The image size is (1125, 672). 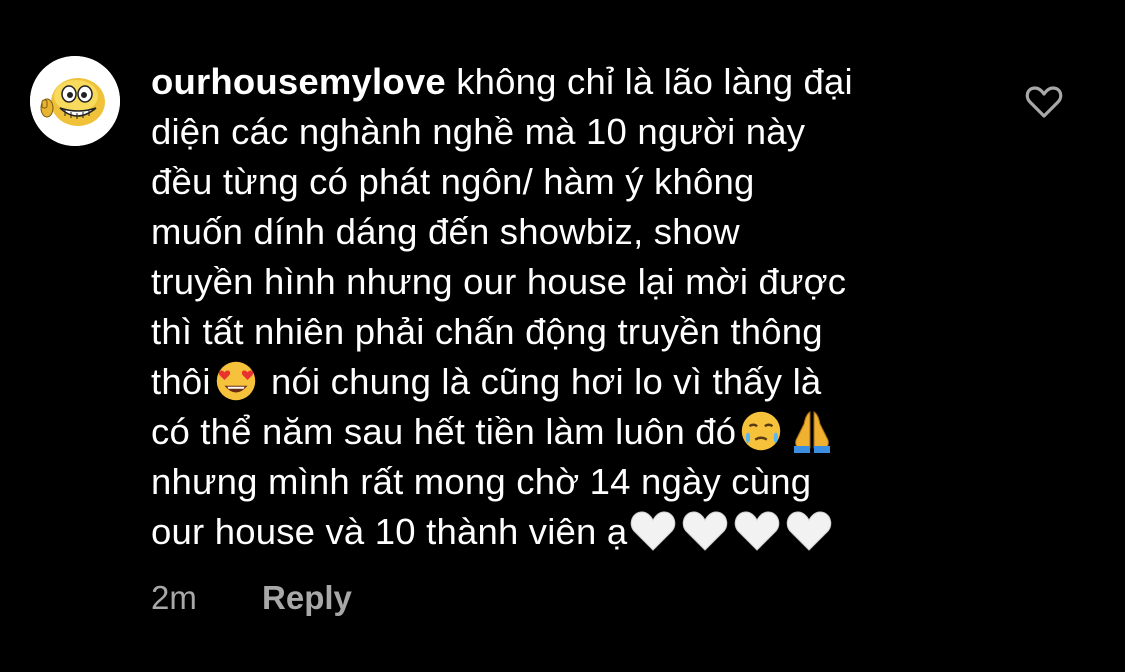 I want to click on comment-line: thôi nói chung là cũng hơi lo vì thấy là, so click(x=576, y=382).